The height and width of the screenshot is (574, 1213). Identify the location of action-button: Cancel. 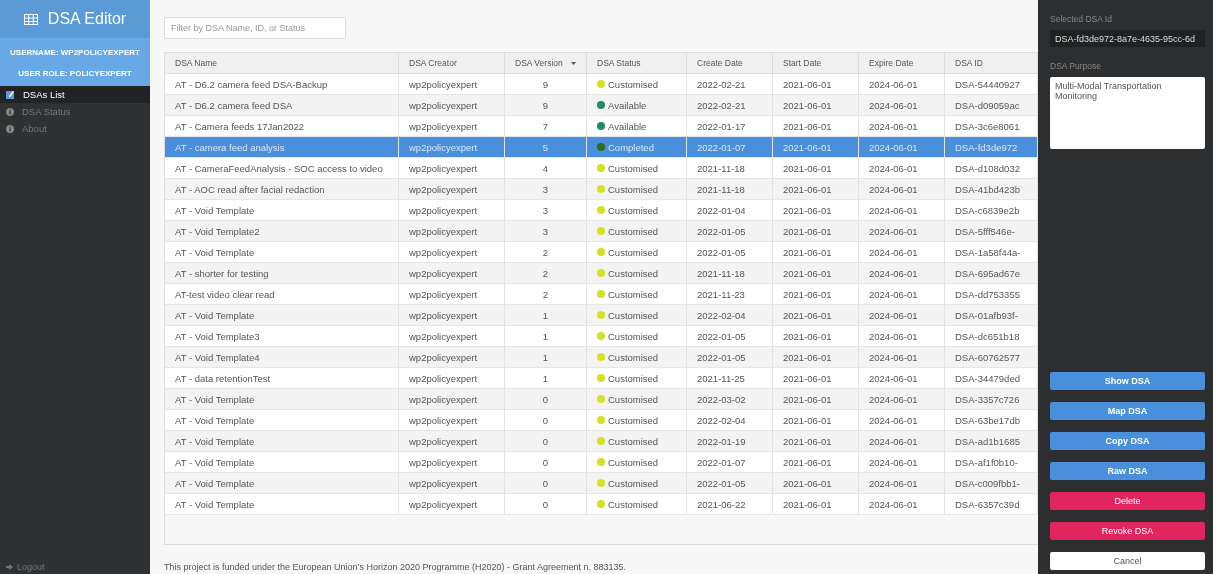
(1127, 561).